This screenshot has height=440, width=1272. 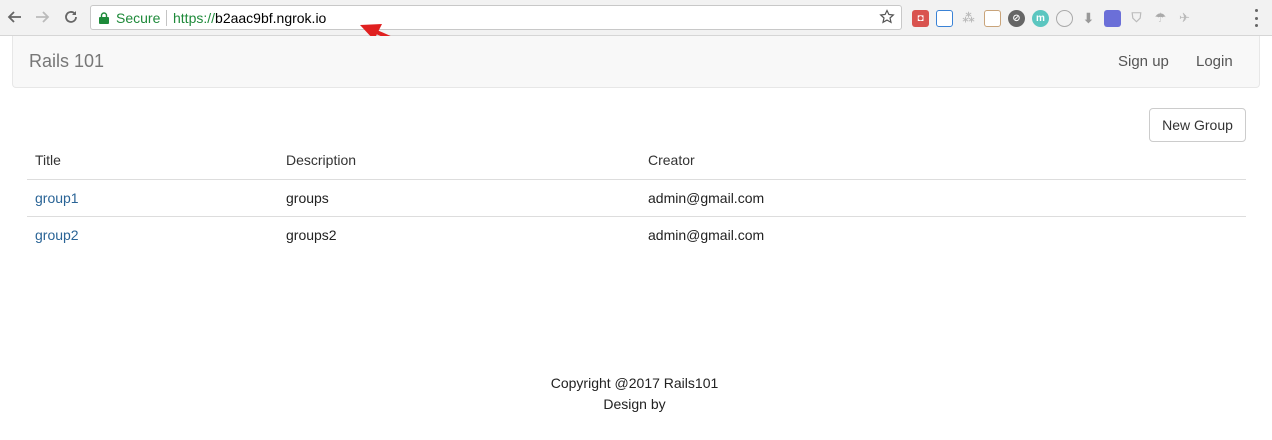 I want to click on shield-icon: ⛉, so click(x=1136, y=18).